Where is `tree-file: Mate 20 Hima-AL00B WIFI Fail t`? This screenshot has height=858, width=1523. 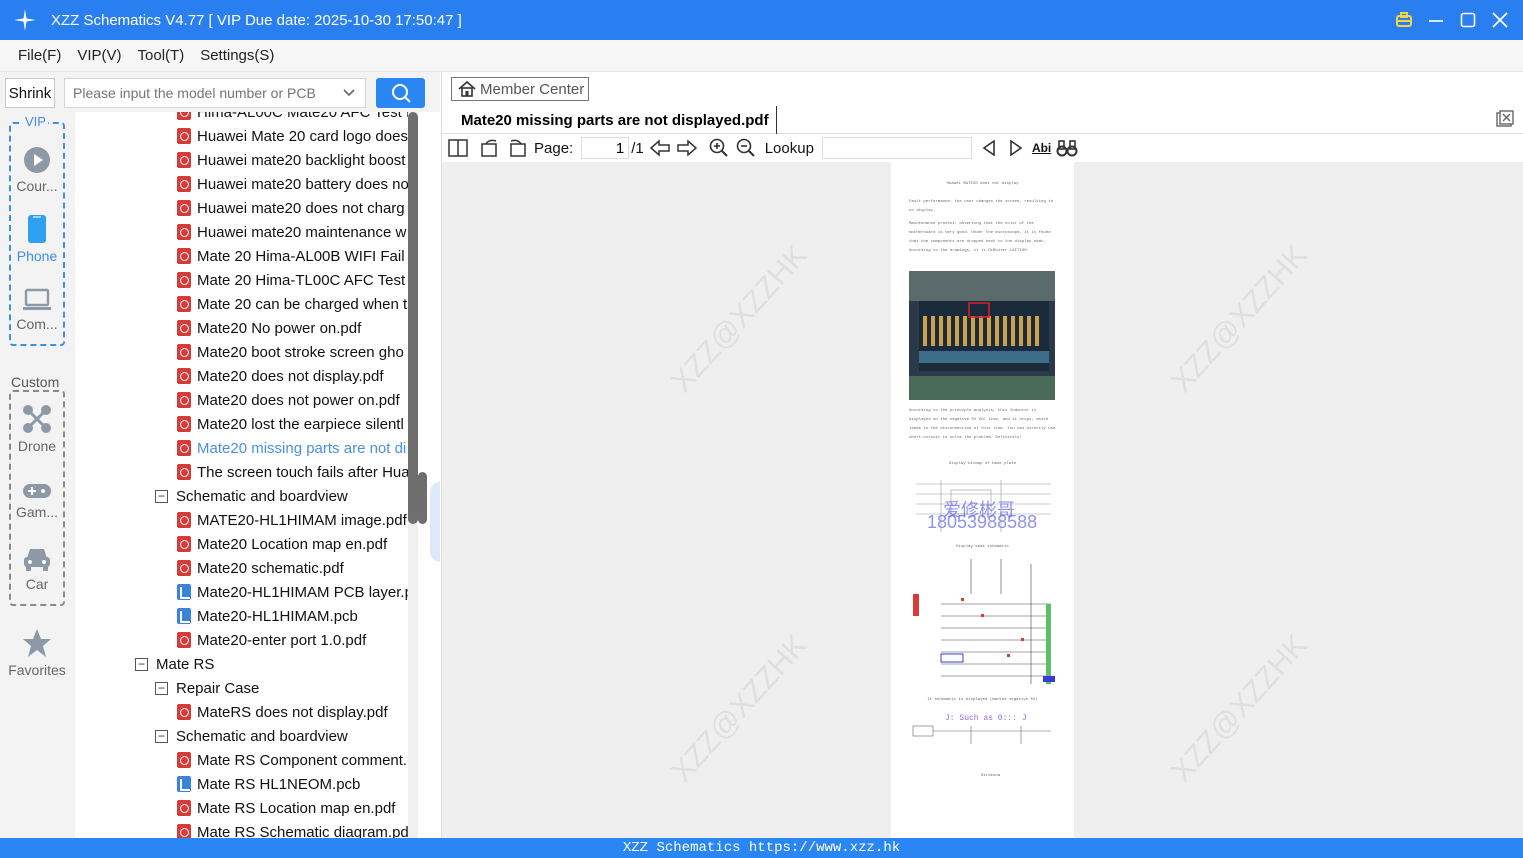 tree-file: Mate 20 Hima-AL00B WIFI Fail t is located at coordinates (245, 256).